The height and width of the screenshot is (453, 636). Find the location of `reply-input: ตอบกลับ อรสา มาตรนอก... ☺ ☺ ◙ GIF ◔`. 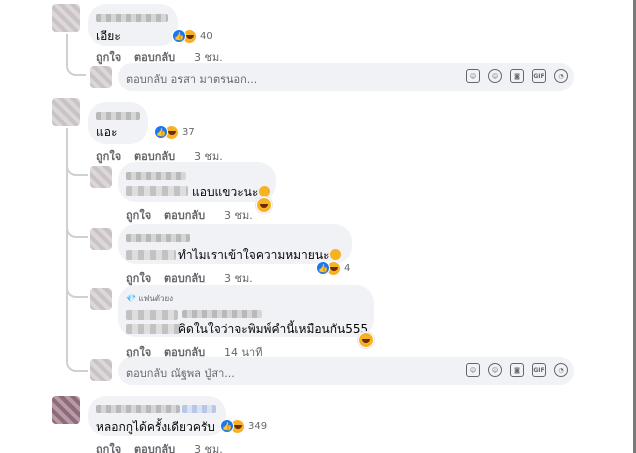

reply-input: ตอบกลับ อรสา มาตรนอก... ☺ ☺ ◙ GIF ◔ is located at coordinates (346, 77).